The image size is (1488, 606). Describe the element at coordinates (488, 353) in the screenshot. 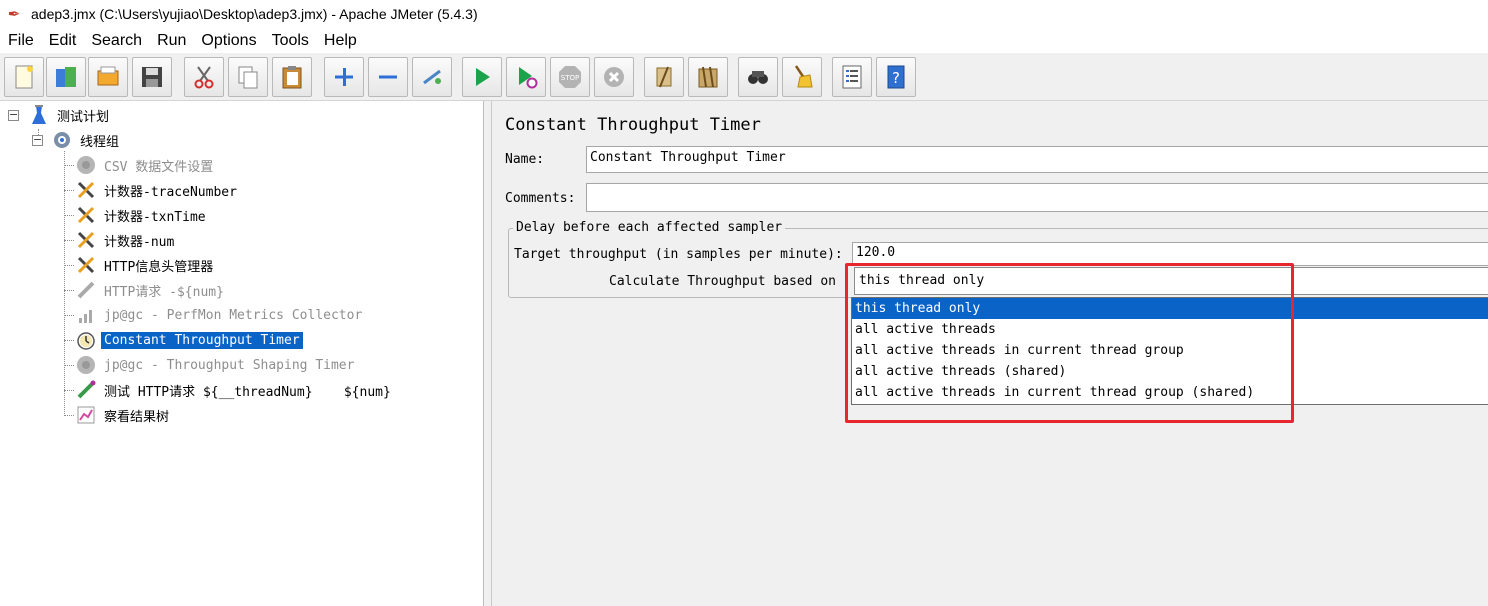

I see `split-pane-divider` at that location.